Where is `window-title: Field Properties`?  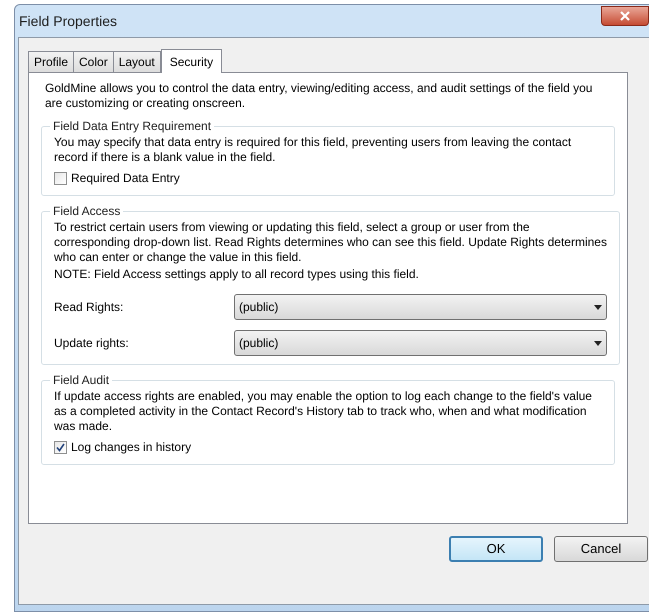 window-title: Field Properties is located at coordinates (68, 21).